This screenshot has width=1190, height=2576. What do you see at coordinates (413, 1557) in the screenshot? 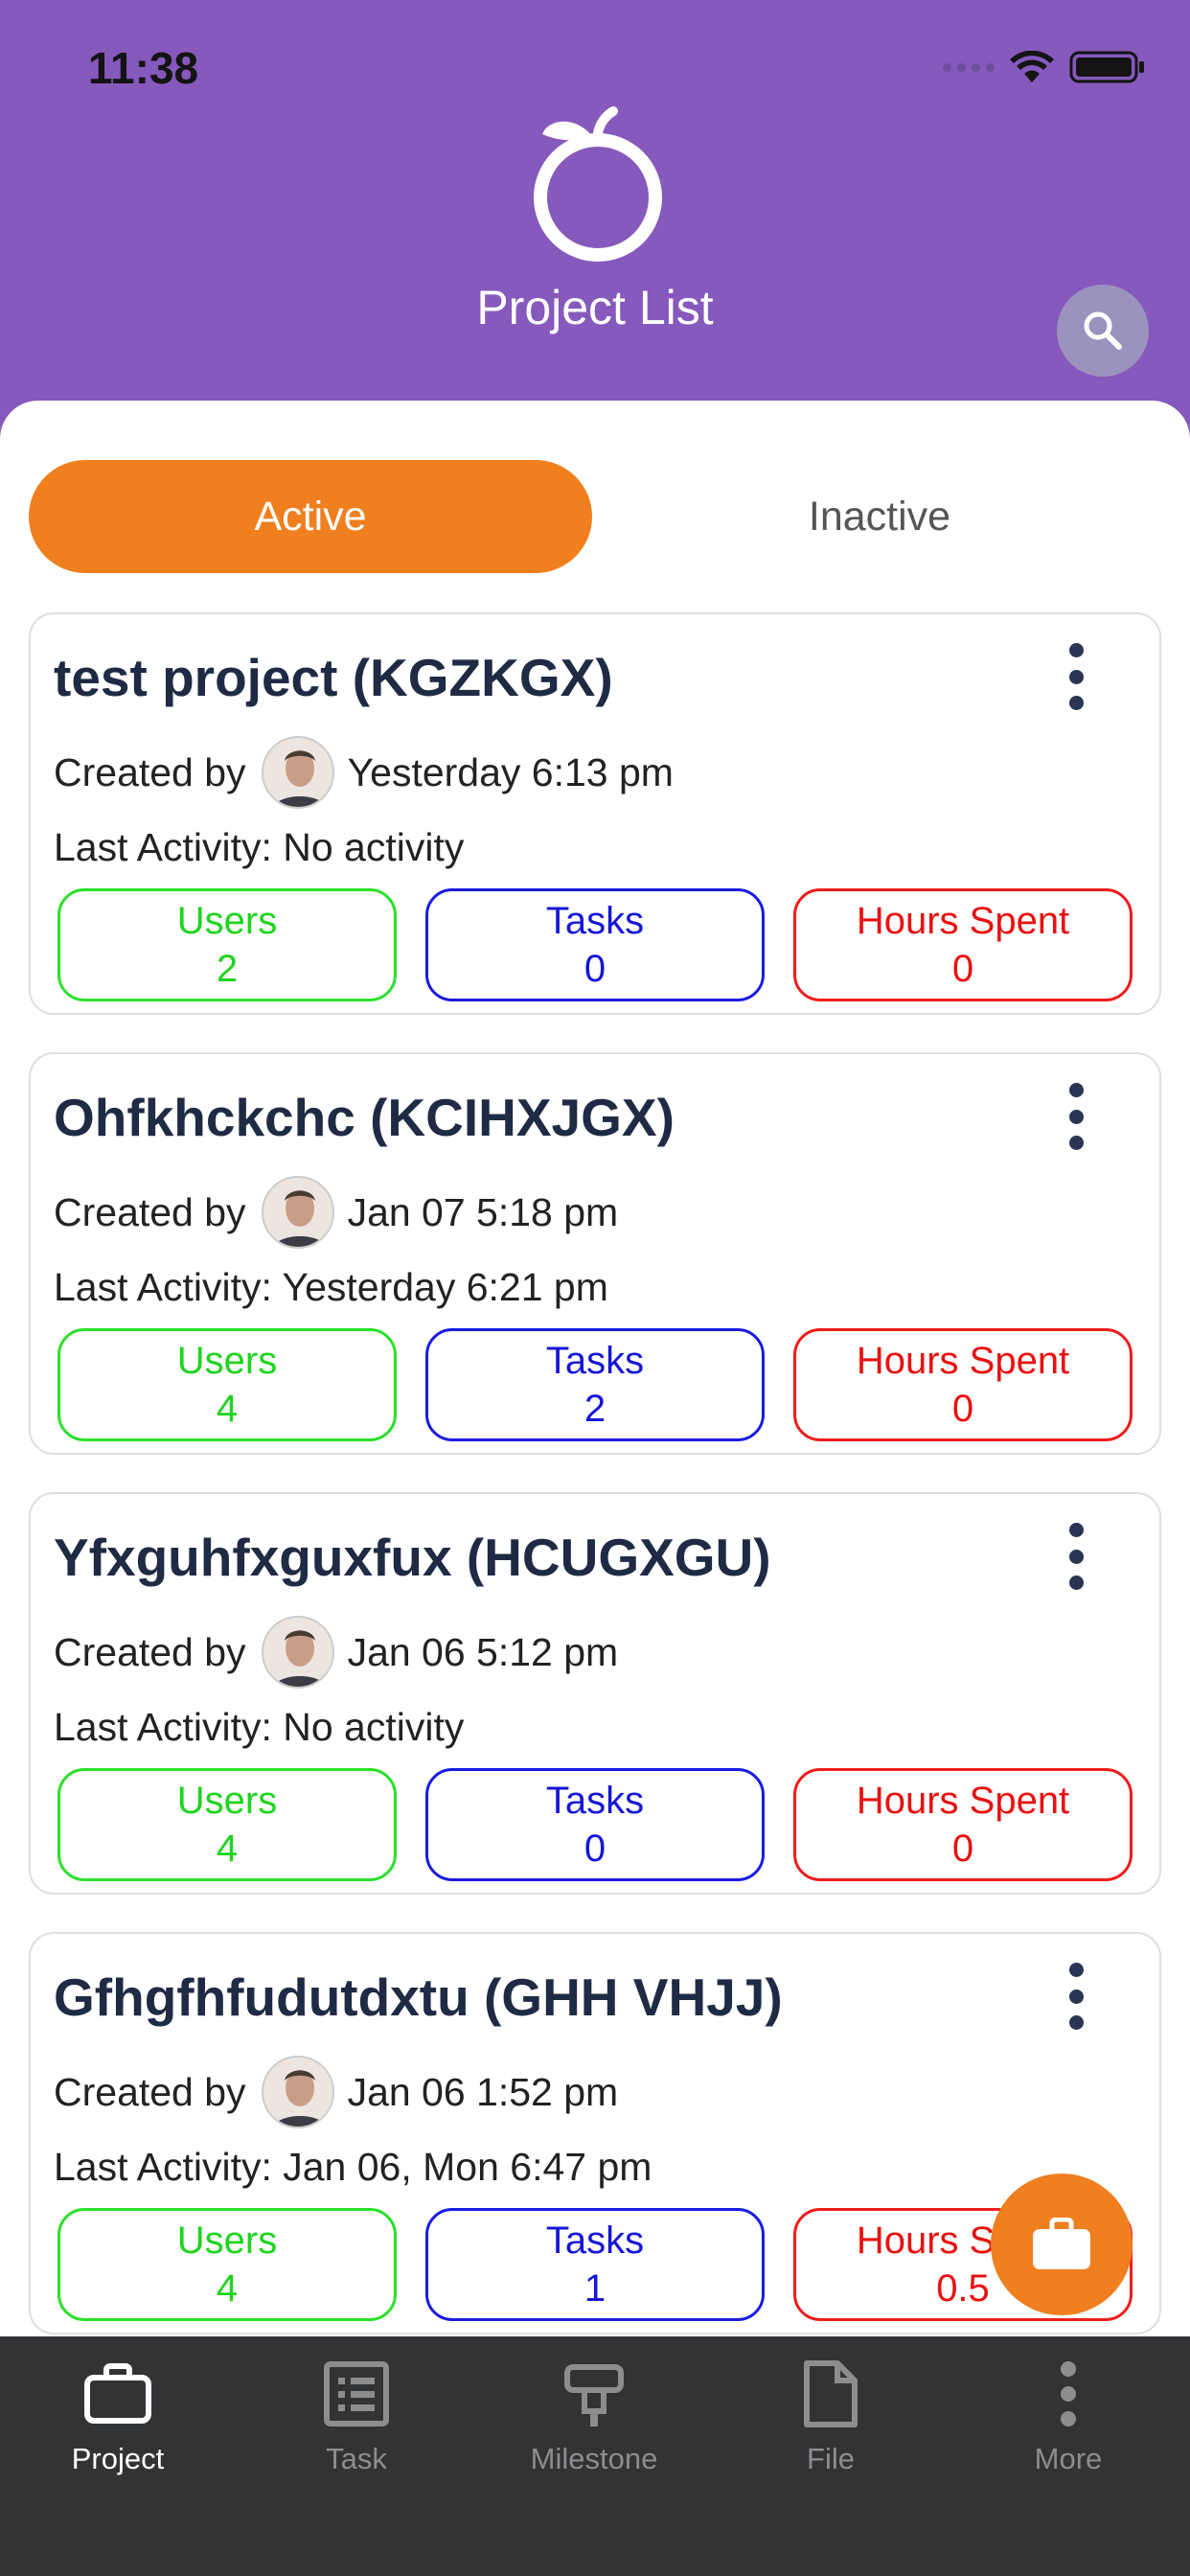
I see `project-title: Yfxguhfxguxfux (HCUGXGU)` at bounding box center [413, 1557].